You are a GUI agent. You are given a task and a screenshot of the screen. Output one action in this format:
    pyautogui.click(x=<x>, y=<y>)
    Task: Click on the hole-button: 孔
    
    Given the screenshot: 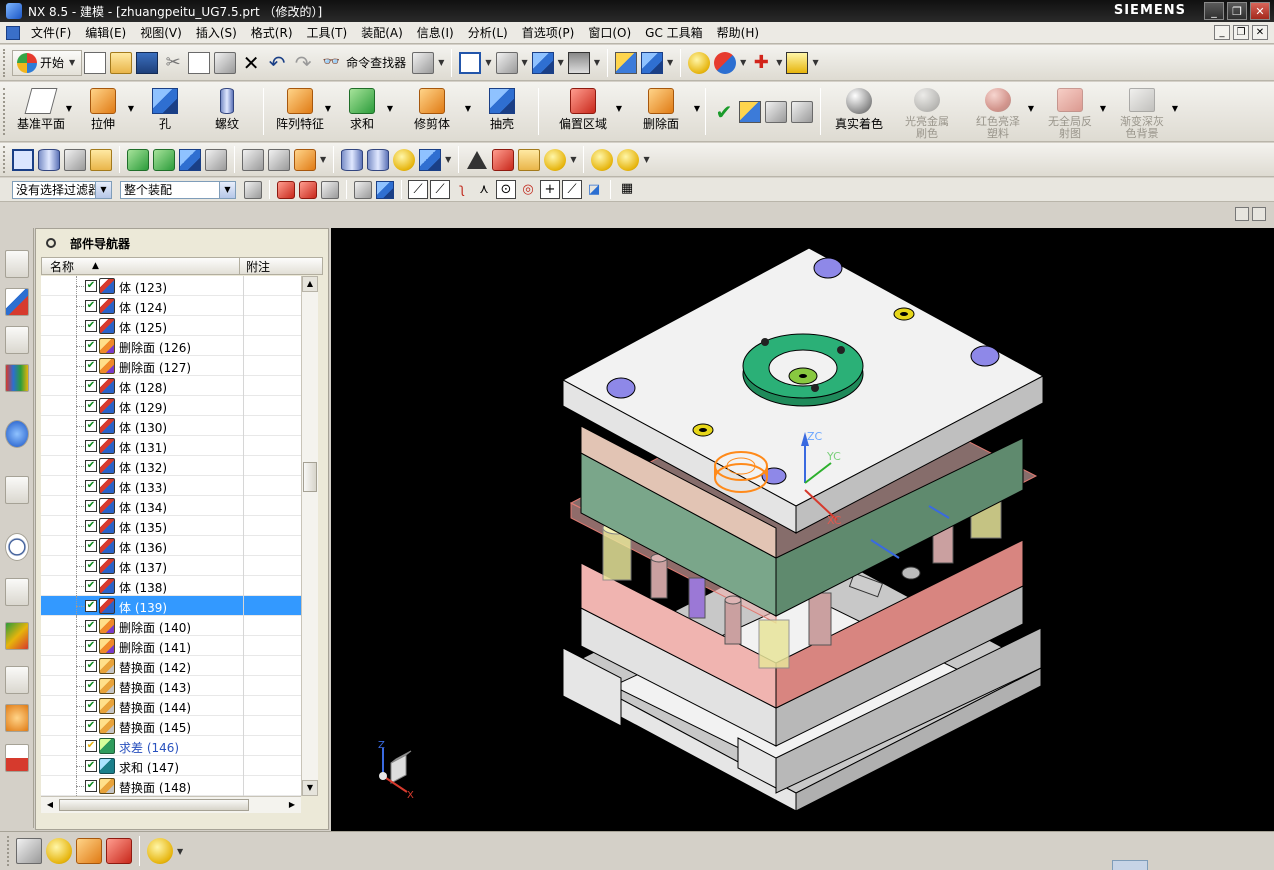 What is the action you would take?
    pyautogui.click(x=165, y=112)
    